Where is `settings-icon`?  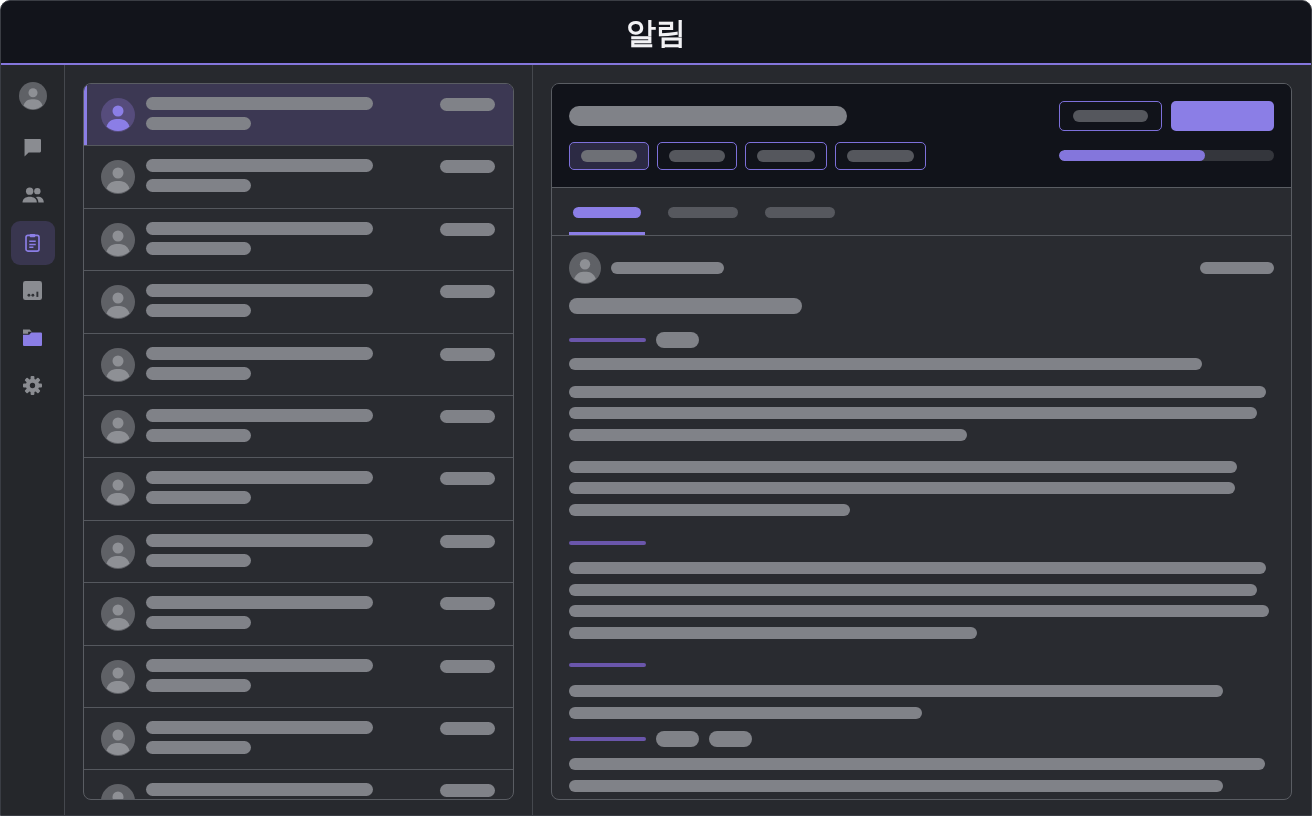 settings-icon is located at coordinates (32, 385).